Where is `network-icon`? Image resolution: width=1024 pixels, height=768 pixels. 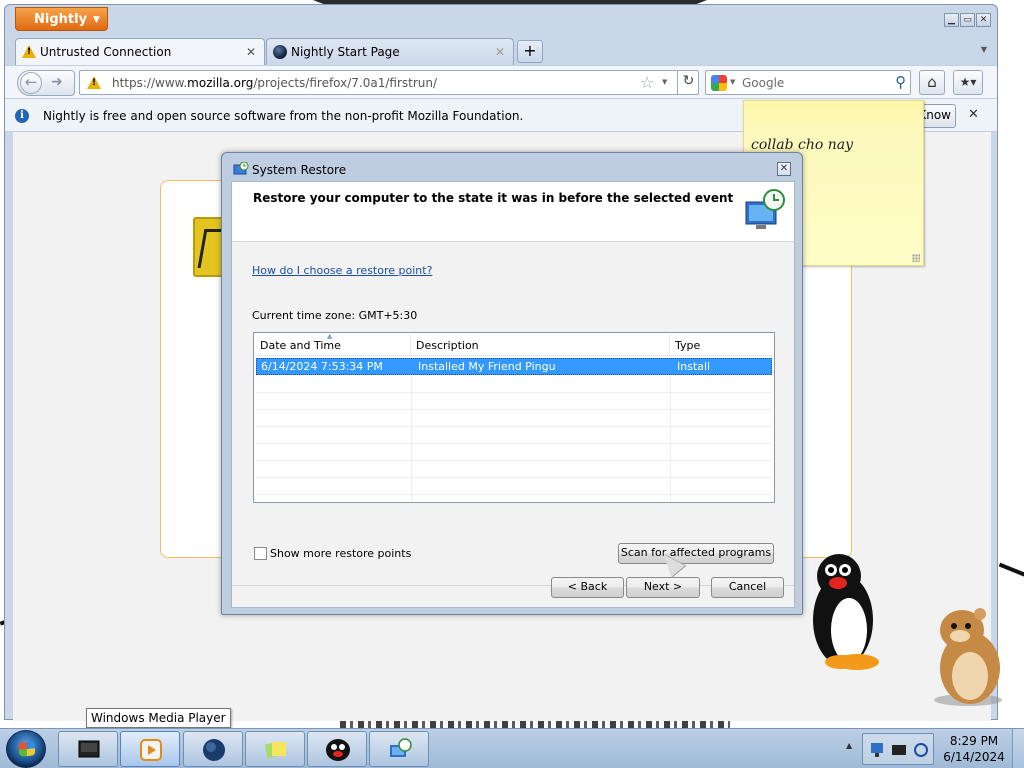
network-icon is located at coordinates (877, 750).